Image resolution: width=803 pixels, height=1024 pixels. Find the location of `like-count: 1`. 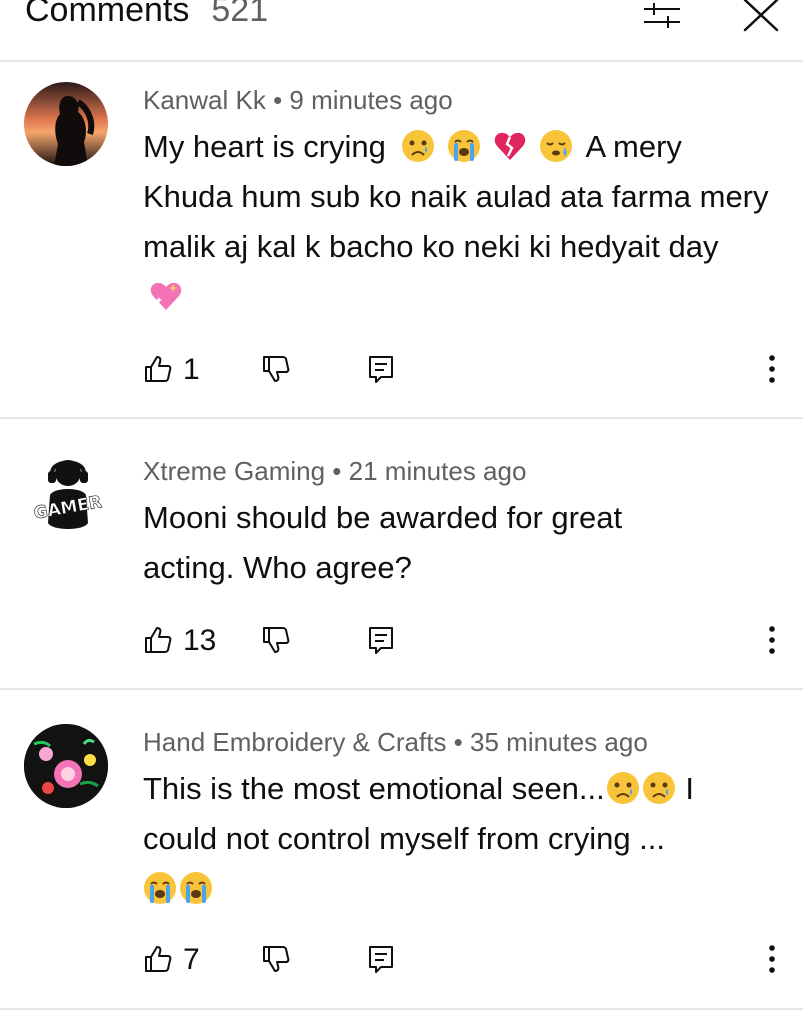

like-count: 1 is located at coordinates (191, 369).